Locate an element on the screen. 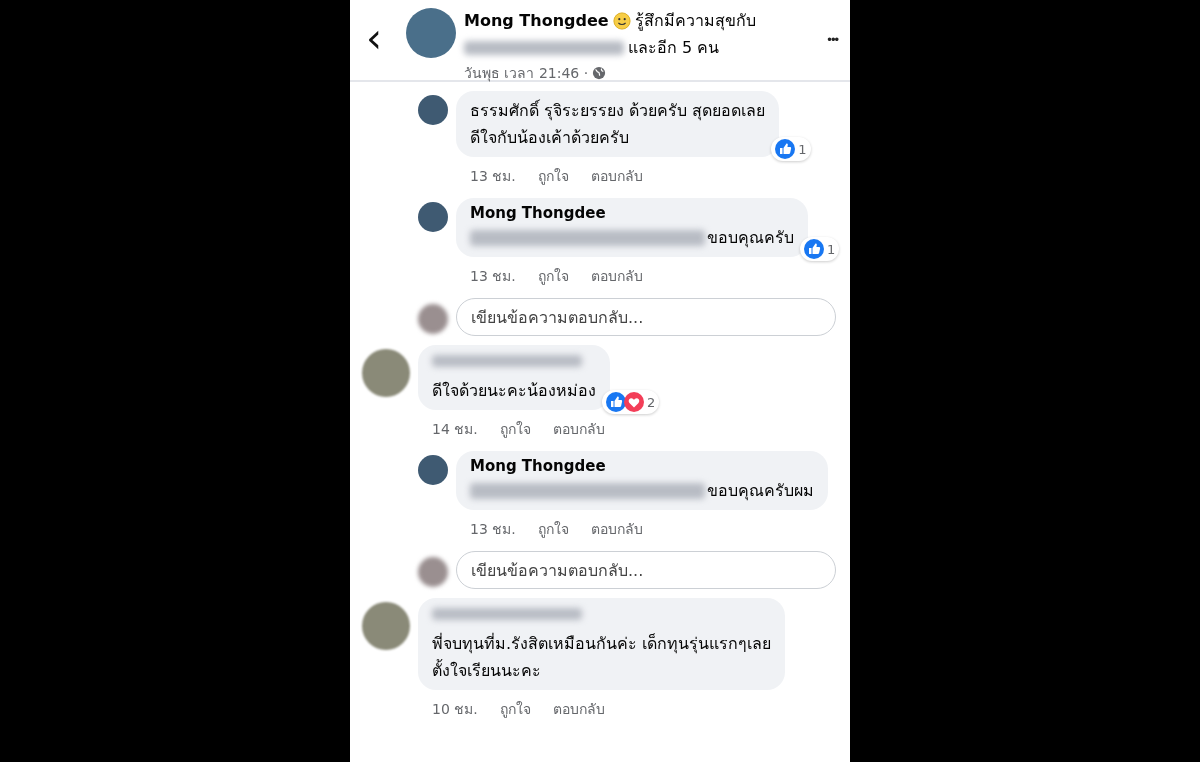  comment-text: พี่จบทุนที่ม.รังสิตเหมือนกันค่ะ เด็กทุนรุ่นแรกๆเลย is located at coordinates (602, 644).